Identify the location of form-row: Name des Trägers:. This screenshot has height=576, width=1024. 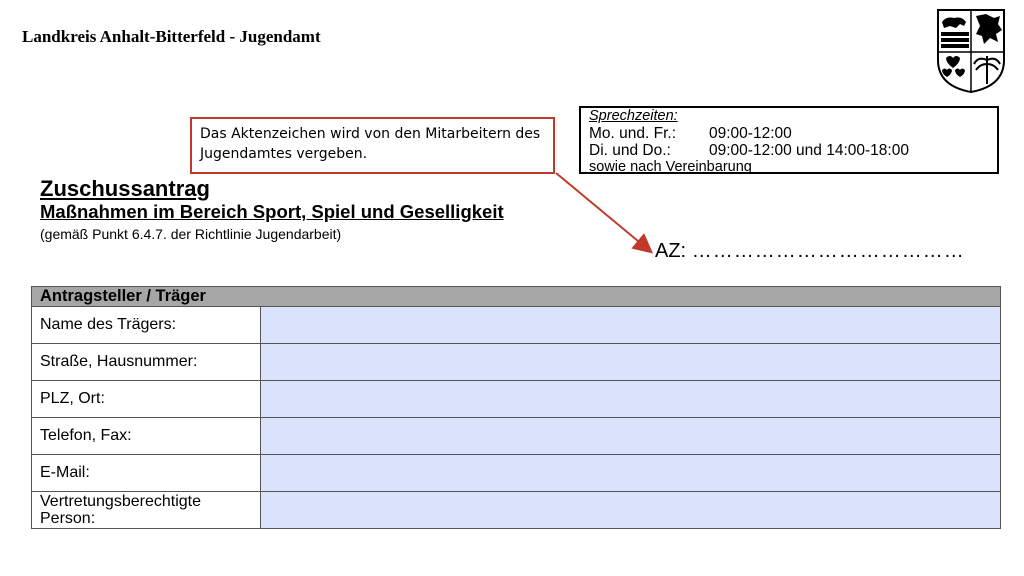
(516, 325).